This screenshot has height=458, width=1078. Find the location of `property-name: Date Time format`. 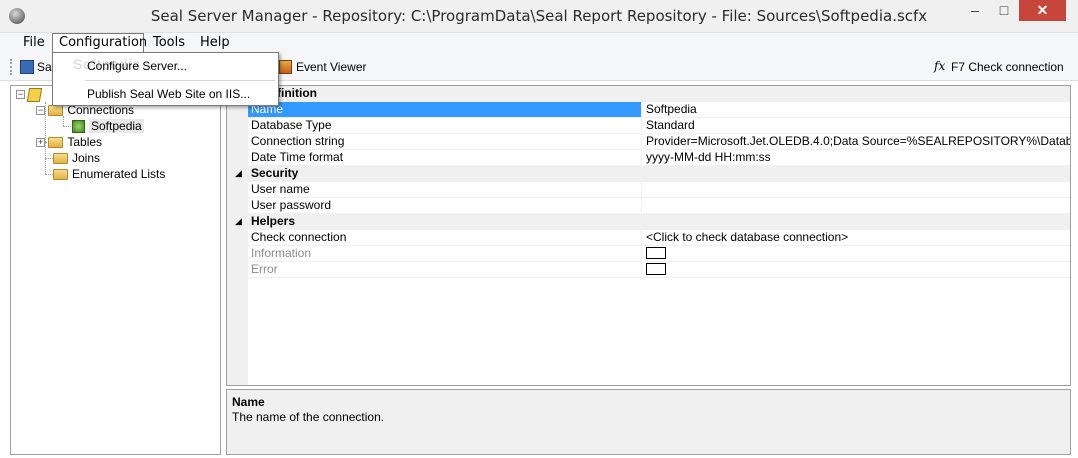

property-name: Date Time format is located at coordinates (445, 158).